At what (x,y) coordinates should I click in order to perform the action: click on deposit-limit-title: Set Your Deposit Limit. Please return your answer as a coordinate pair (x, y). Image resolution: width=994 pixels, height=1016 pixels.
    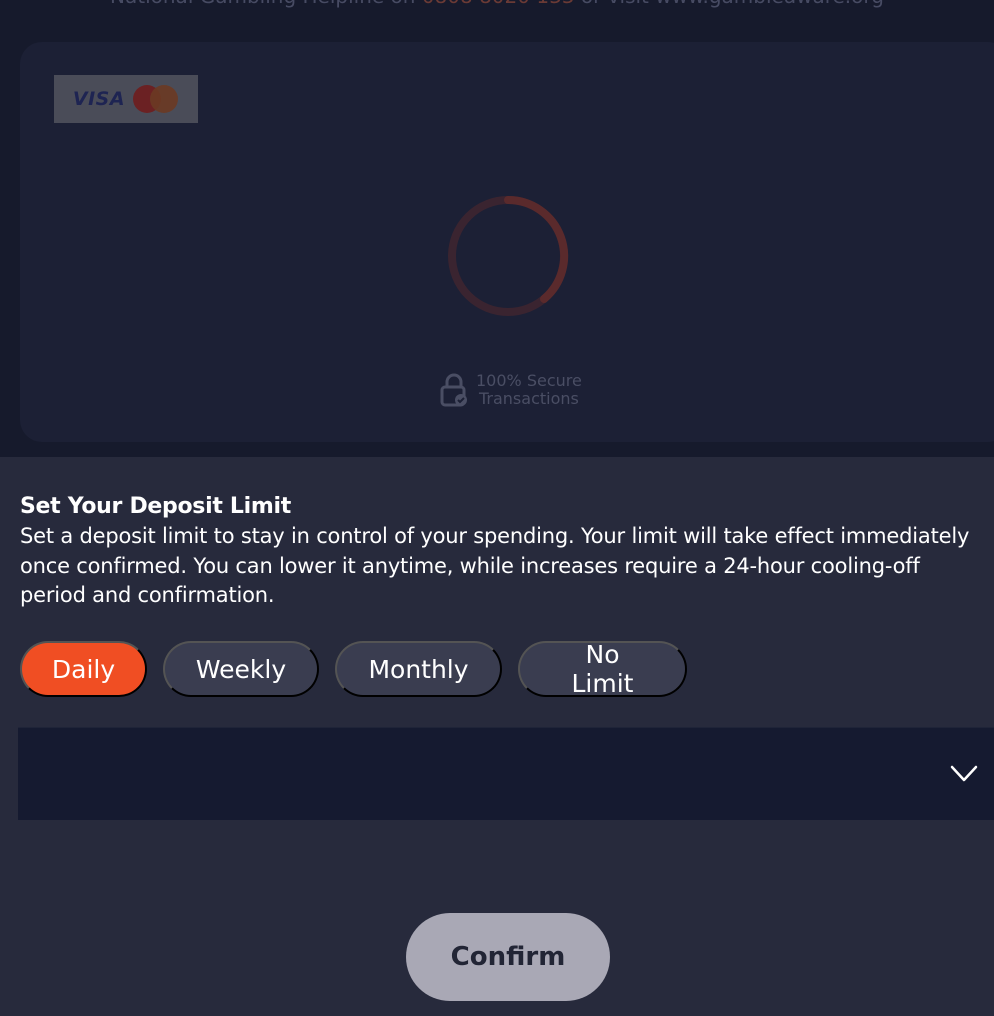
    Looking at the image, I should click on (155, 506).